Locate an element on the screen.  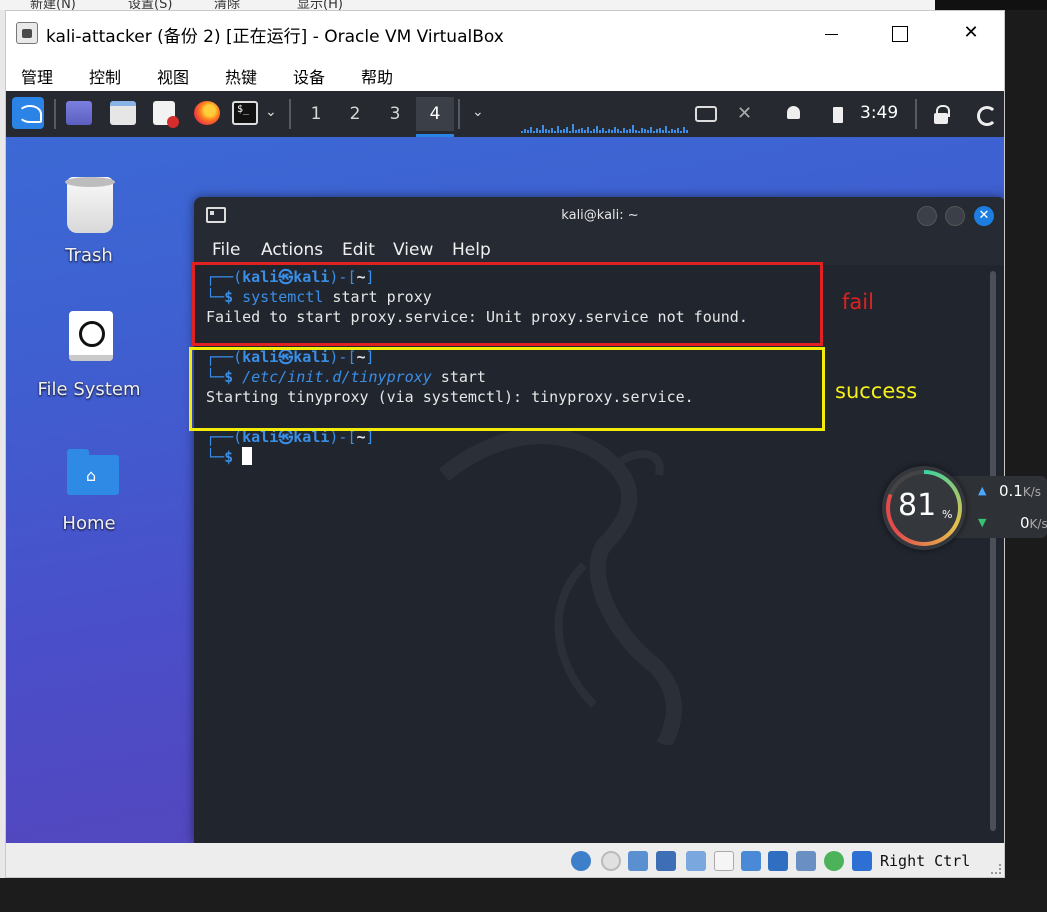
desktop-icon-home: ⌂ Home is located at coordinates (89, 500).